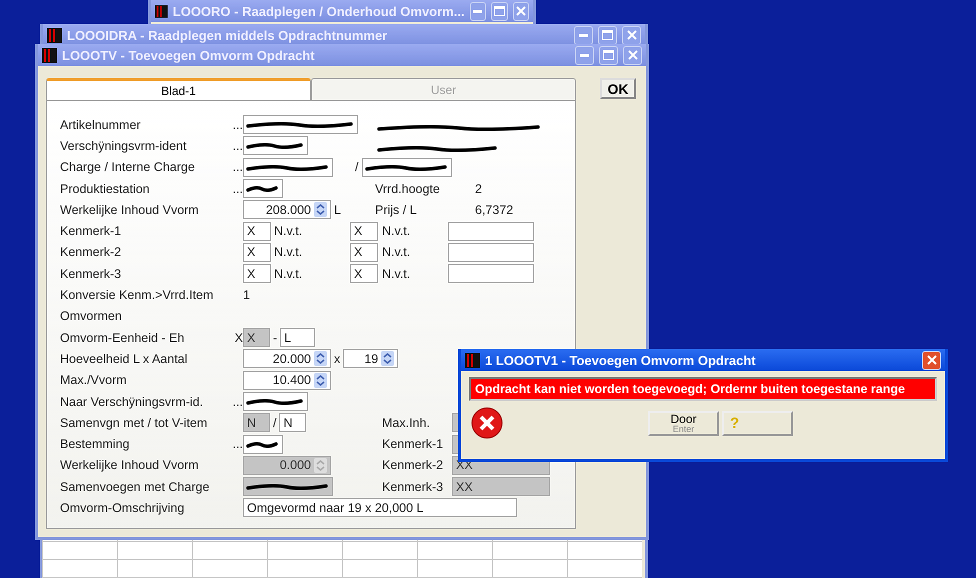 Image resolution: width=976 pixels, height=578 pixels. What do you see at coordinates (337, 359) in the screenshot?
I see `form-text: x` at bounding box center [337, 359].